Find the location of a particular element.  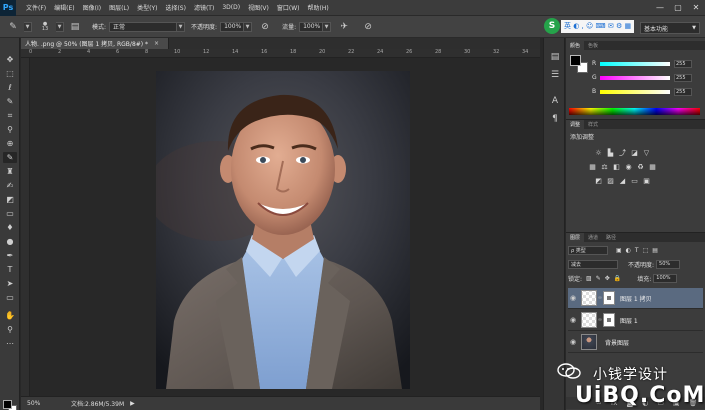

paragraph-panel-icon: ¶ is located at coordinates (555, 118).